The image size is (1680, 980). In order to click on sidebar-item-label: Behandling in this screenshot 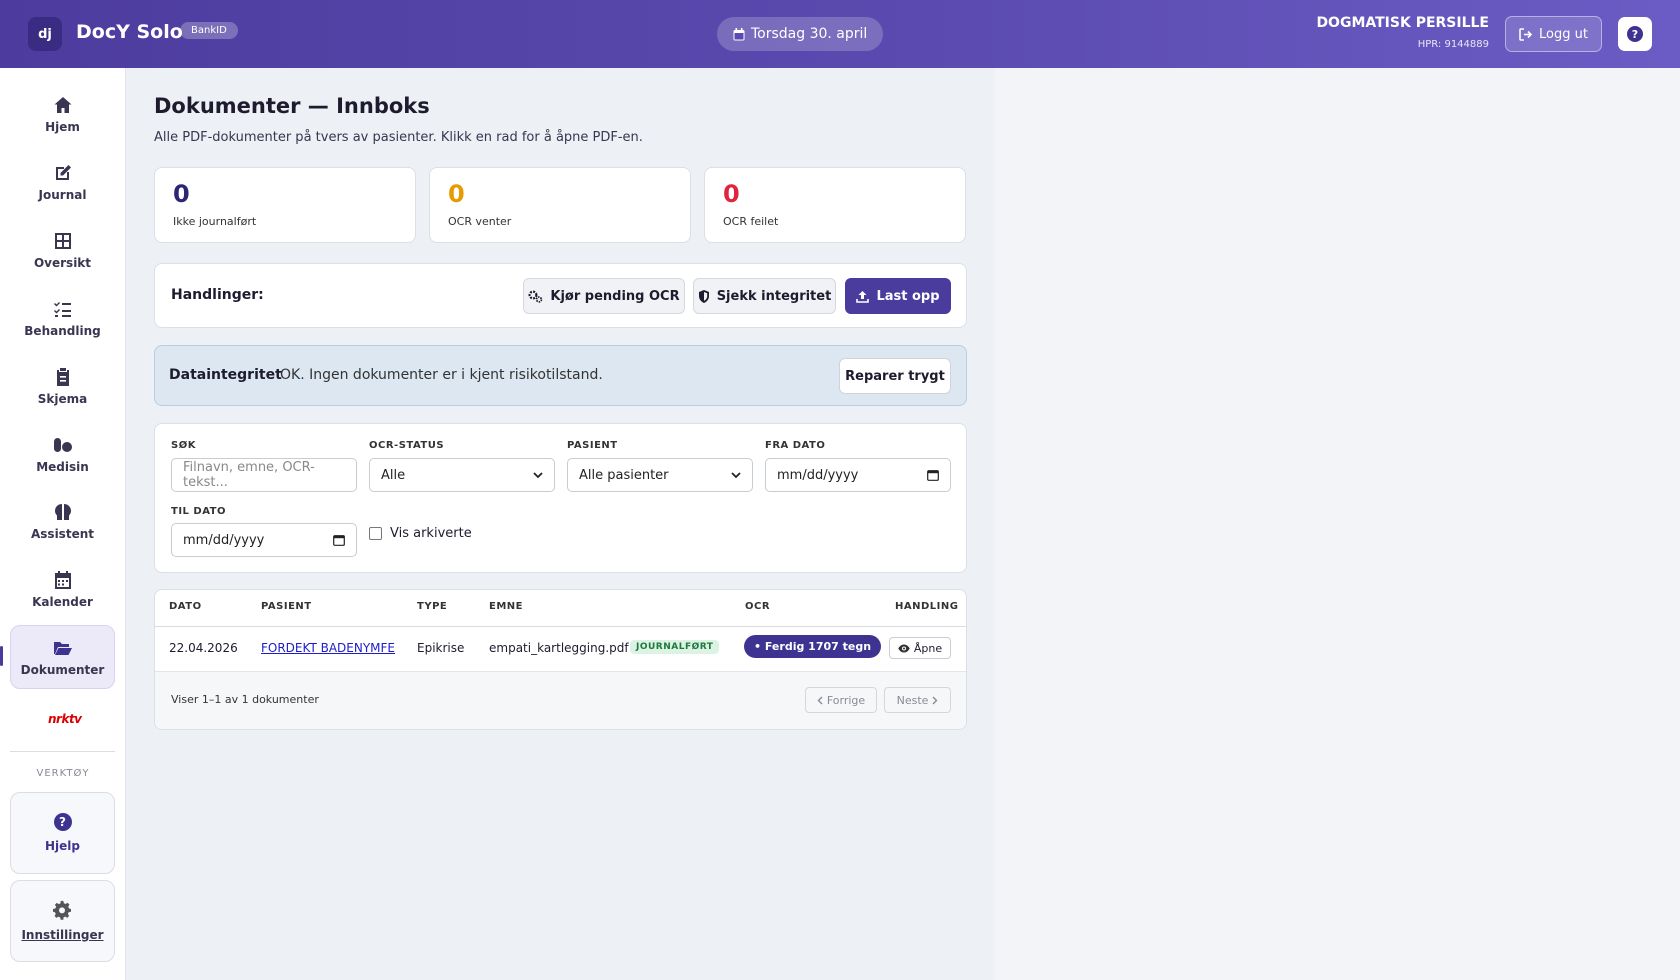, I will do `click(62, 330)`.